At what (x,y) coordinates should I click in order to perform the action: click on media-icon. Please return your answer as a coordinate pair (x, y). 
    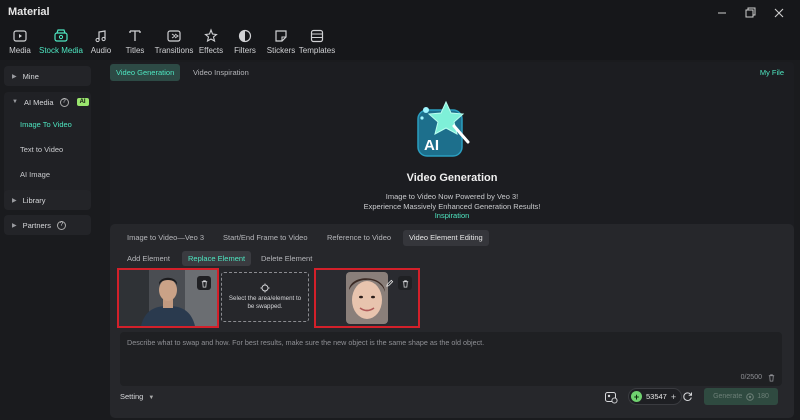
    Looking at the image, I should click on (20, 36).